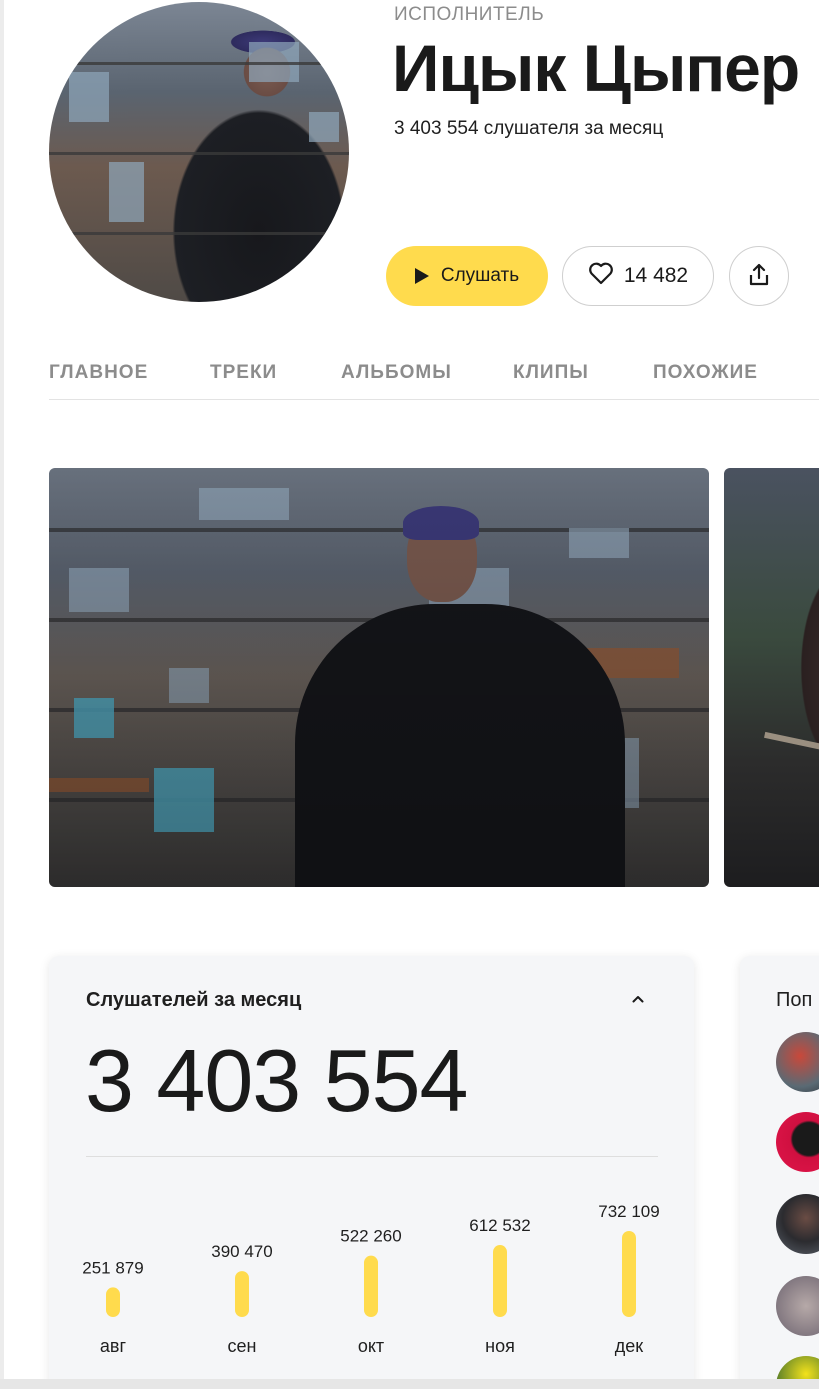 Image resolution: width=819 pixels, height=1389 pixels. What do you see at coordinates (794, 1000) in the screenshot?
I see `popular-card-title: Поп` at bounding box center [794, 1000].